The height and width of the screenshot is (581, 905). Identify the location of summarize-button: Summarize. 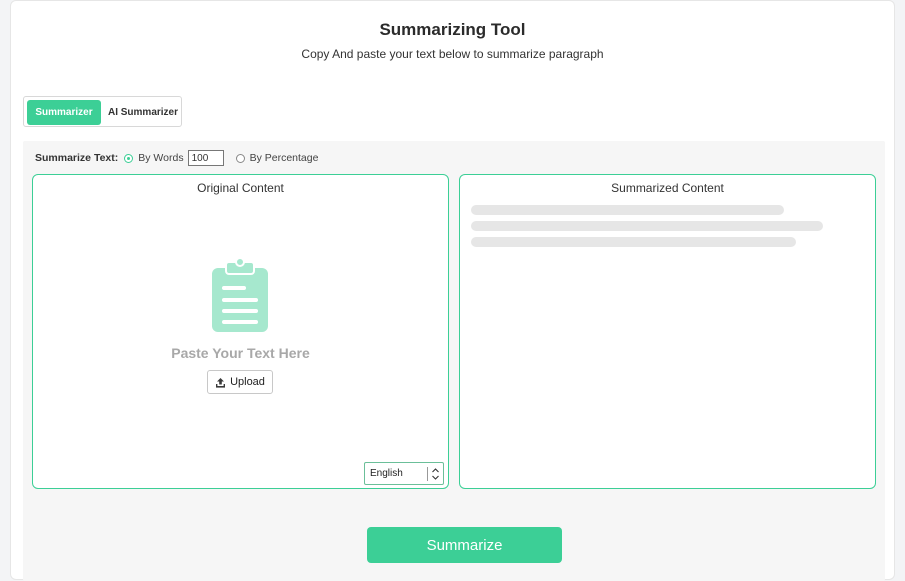
(464, 545).